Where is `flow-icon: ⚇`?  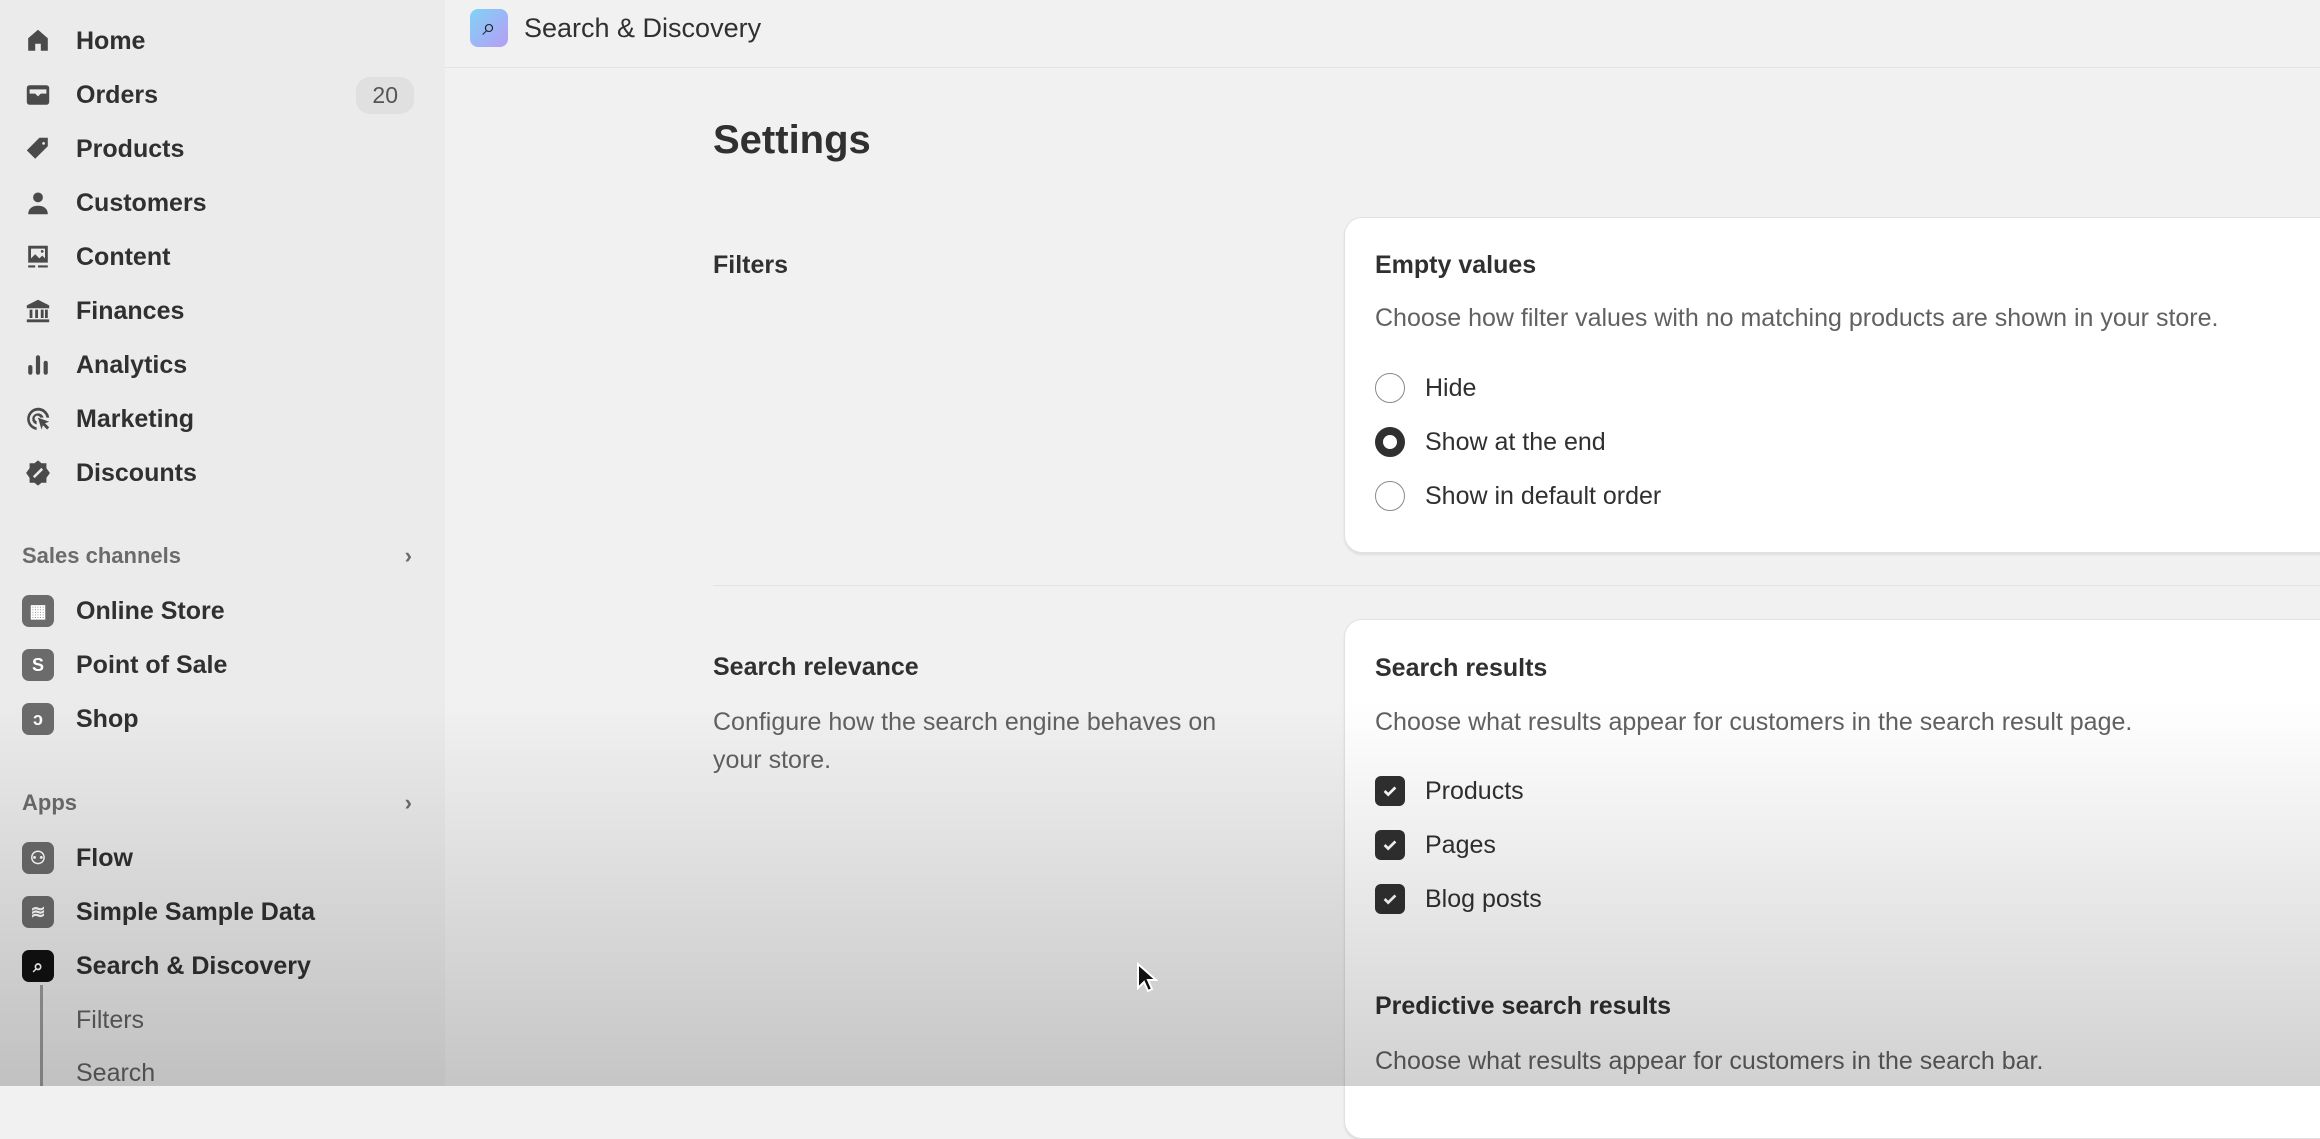 flow-icon: ⚇ is located at coordinates (38, 858).